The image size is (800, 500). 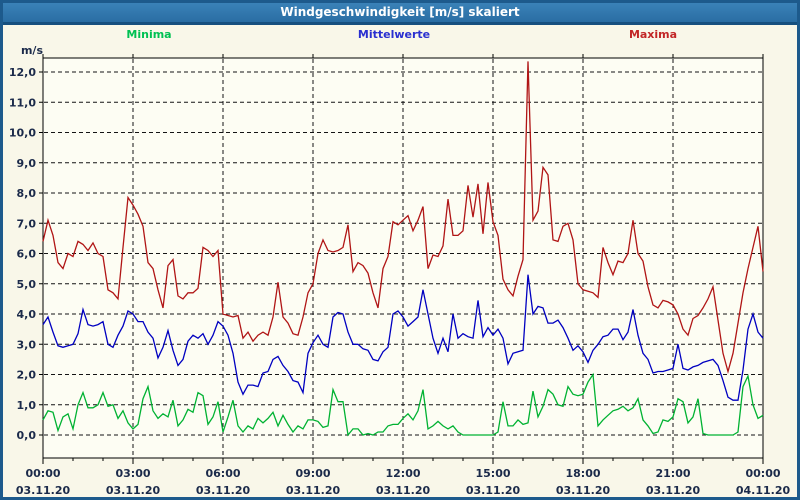 What do you see at coordinates (672, 473) in the screenshot?
I see `x-tick-time: 21:00` at bounding box center [672, 473].